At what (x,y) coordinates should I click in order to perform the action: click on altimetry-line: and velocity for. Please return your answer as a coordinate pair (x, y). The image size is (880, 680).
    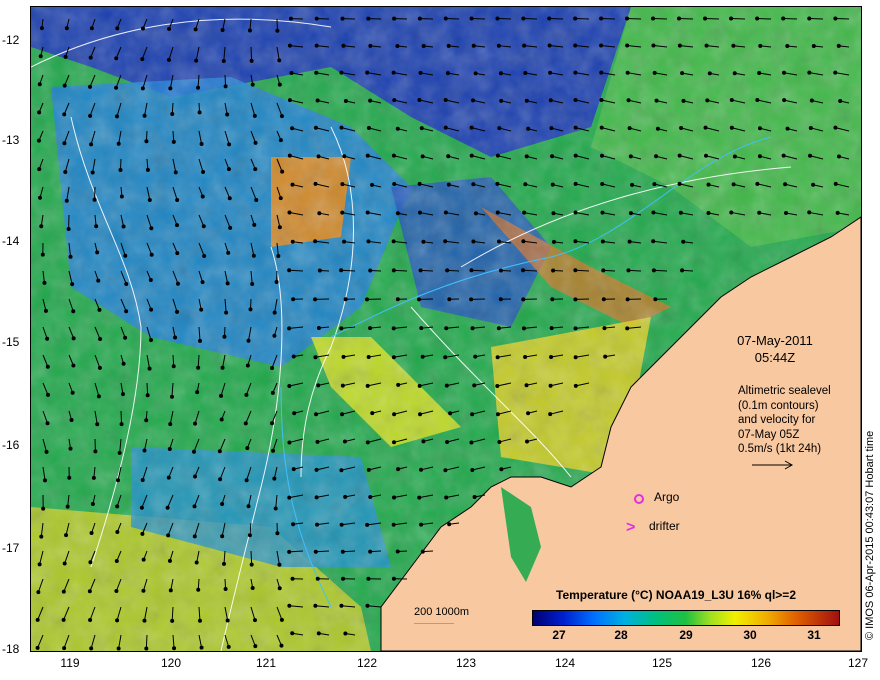
    Looking at the image, I should click on (777, 420).